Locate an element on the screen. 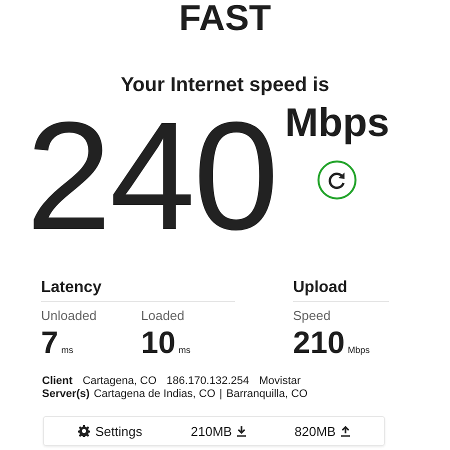 Image resolution: width=450 pixels, height=450 pixels. data-amount: 820MB is located at coordinates (315, 431).